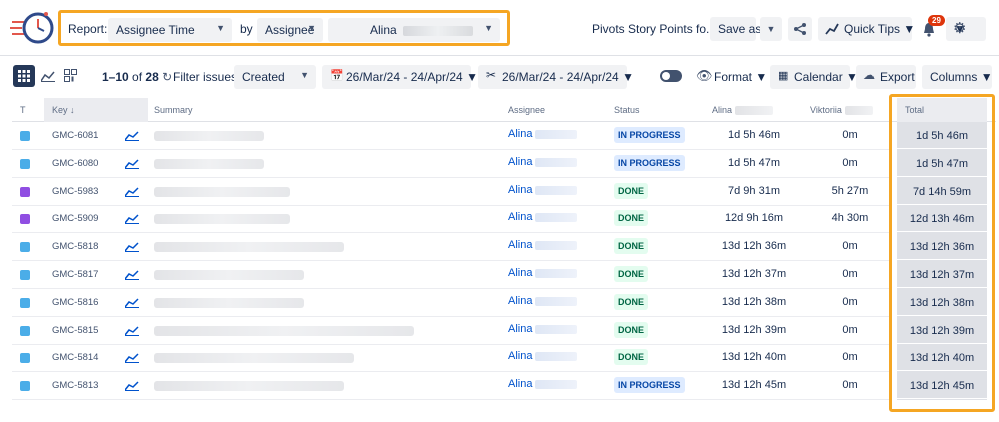 The width and height of the screenshot is (999, 422). Describe the element at coordinates (886, 77) in the screenshot. I see `export-button: ☁ Export` at that location.